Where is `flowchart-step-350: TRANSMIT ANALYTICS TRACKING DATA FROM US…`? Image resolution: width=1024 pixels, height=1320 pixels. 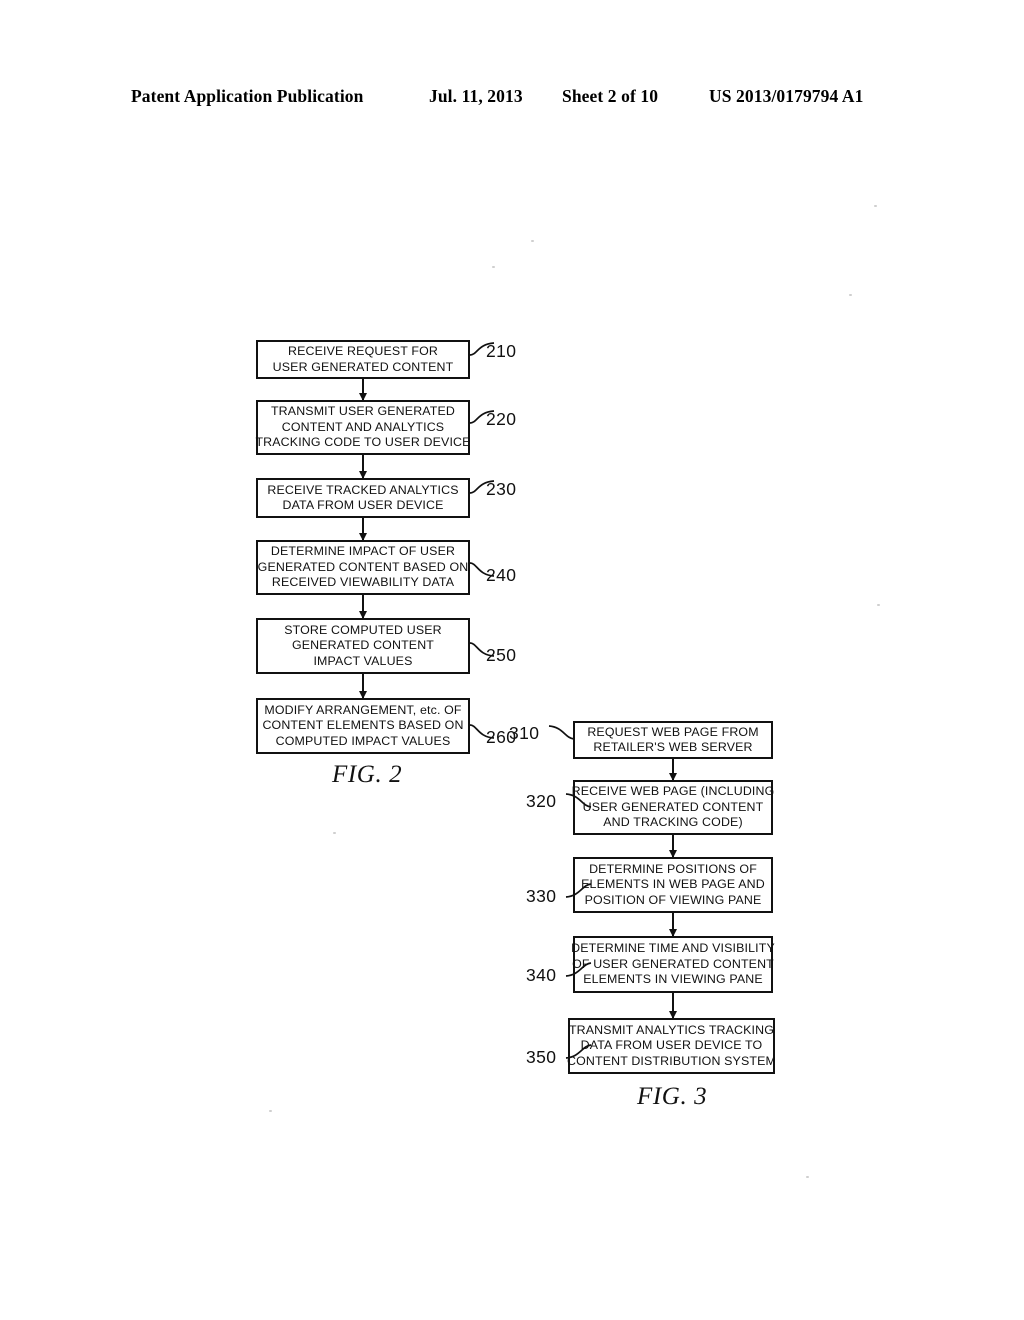 flowchart-step-350: TRANSMIT ANALYTICS TRACKING DATA FROM US… is located at coordinates (671, 1046).